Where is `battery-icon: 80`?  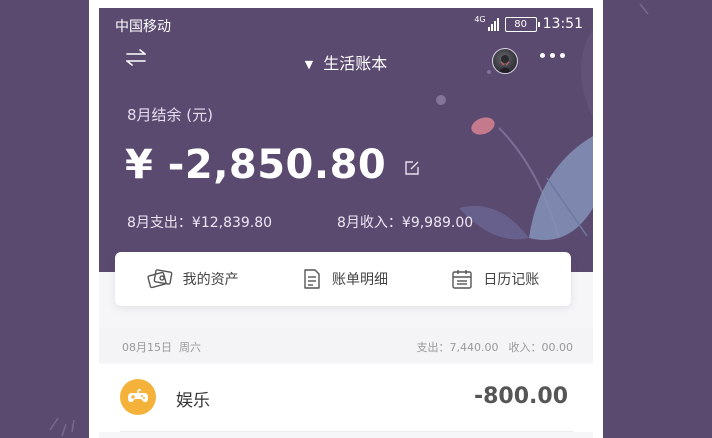 battery-icon: 80 is located at coordinates (522, 24).